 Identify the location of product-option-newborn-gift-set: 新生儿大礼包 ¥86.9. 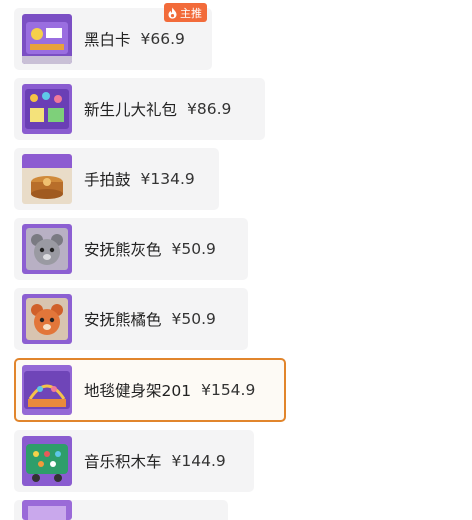
(139, 109).